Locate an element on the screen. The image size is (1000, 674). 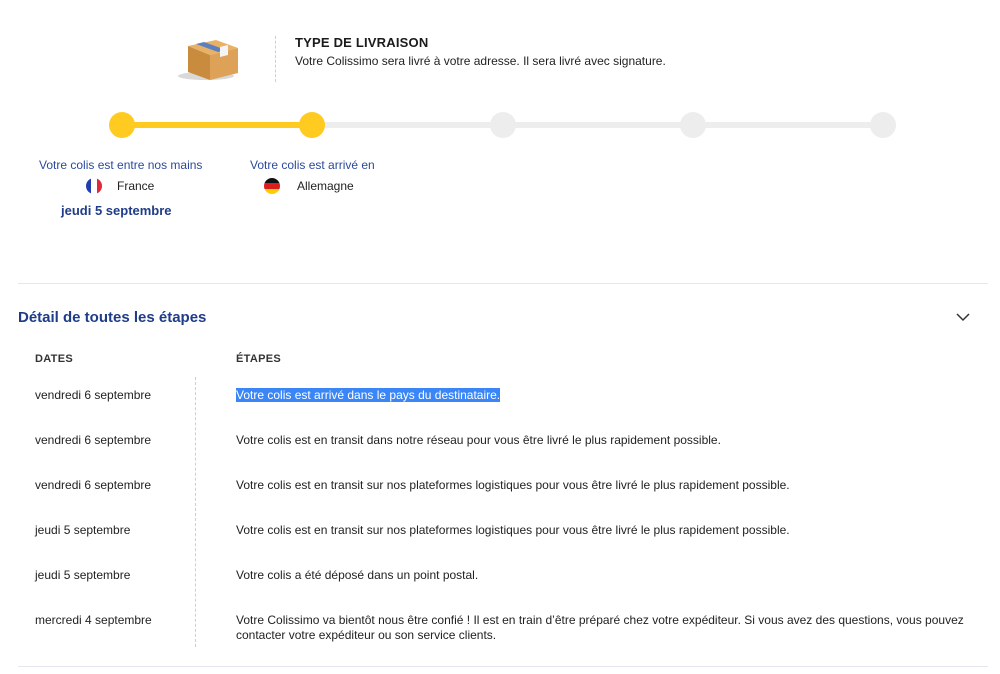
flag-france-icon is located at coordinates (94, 186).